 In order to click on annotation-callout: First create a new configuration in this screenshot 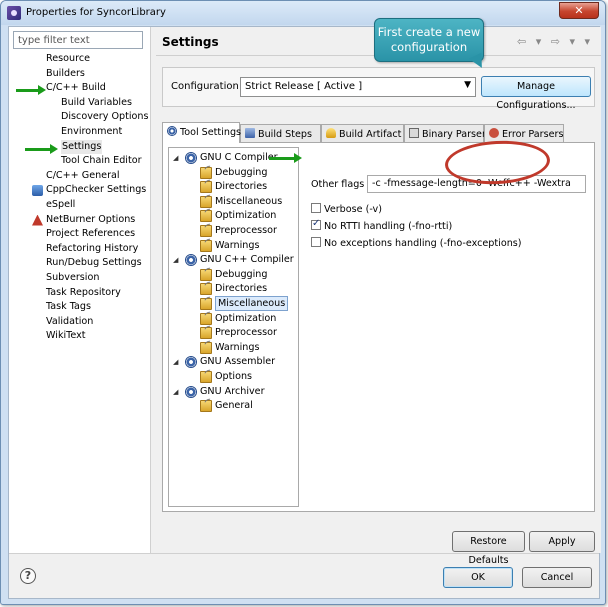, I will do `click(429, 40)`.